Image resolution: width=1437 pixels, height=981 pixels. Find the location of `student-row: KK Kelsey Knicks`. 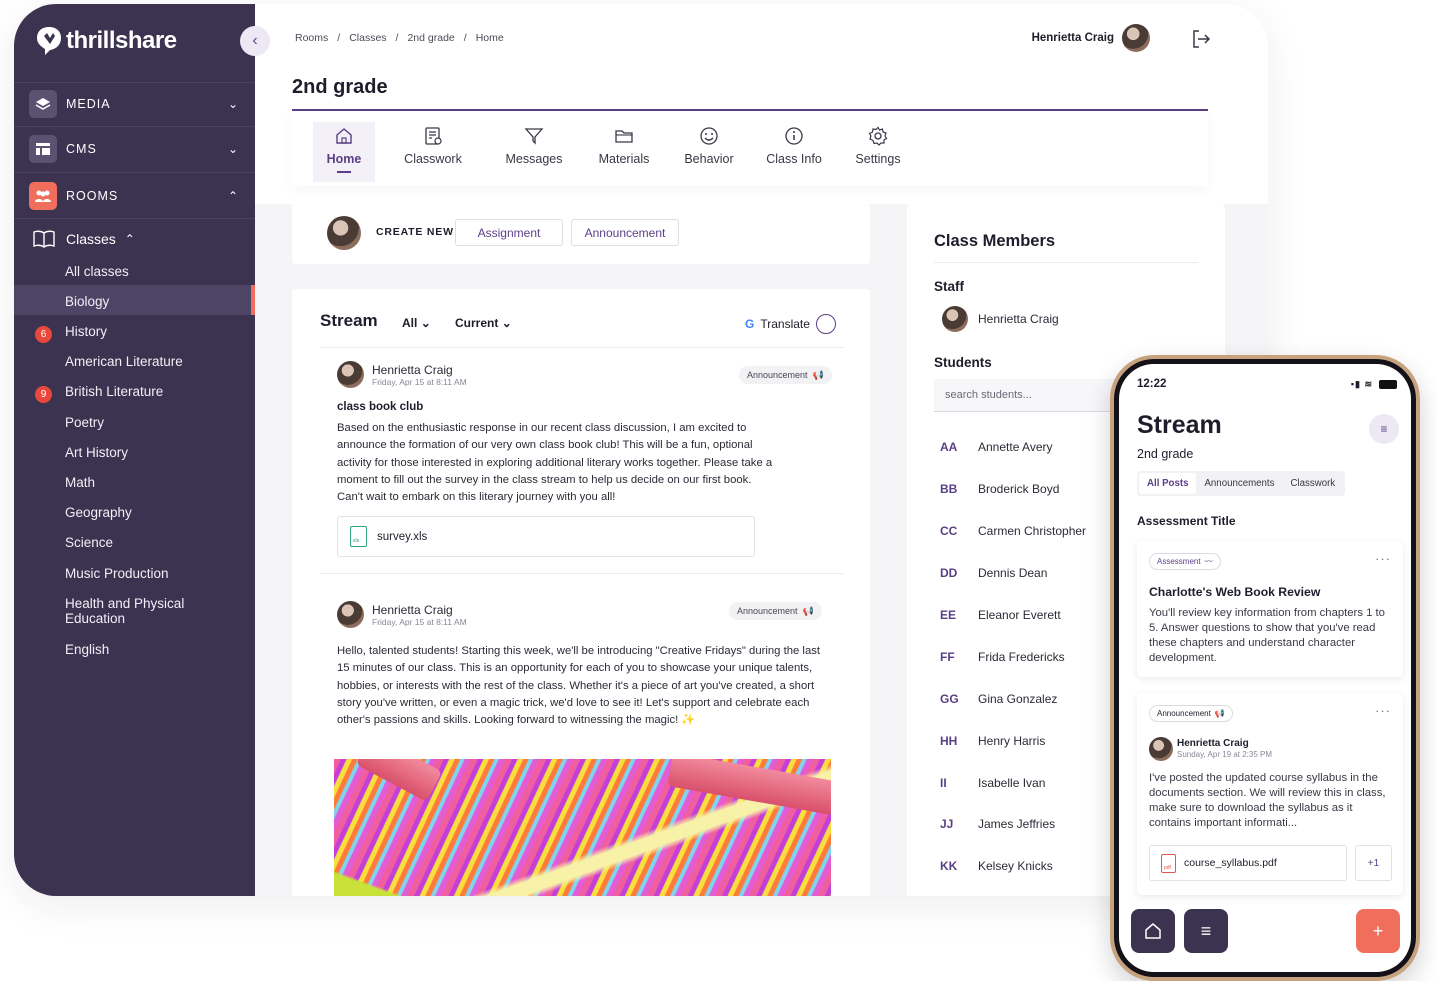

student-row: KK Kelsey Knicks is located at coordinates (996, 866).